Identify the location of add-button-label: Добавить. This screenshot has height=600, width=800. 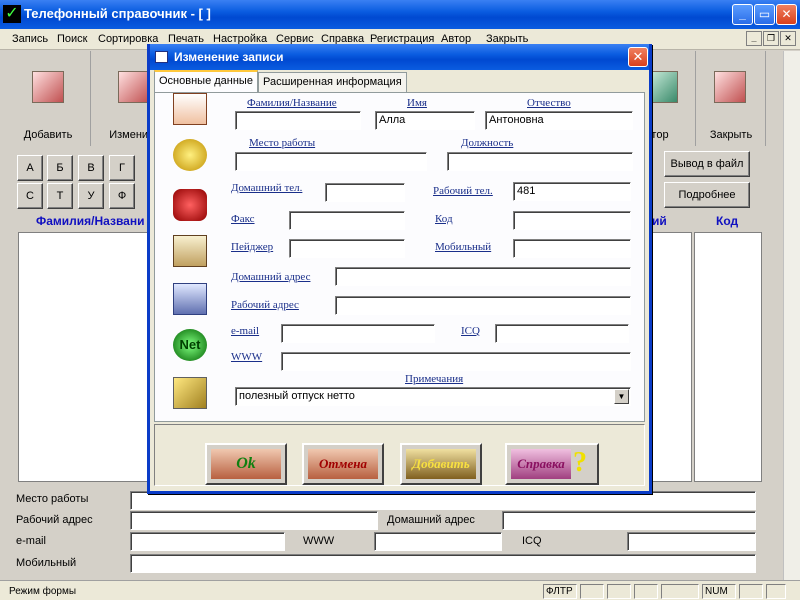
(441, 464).